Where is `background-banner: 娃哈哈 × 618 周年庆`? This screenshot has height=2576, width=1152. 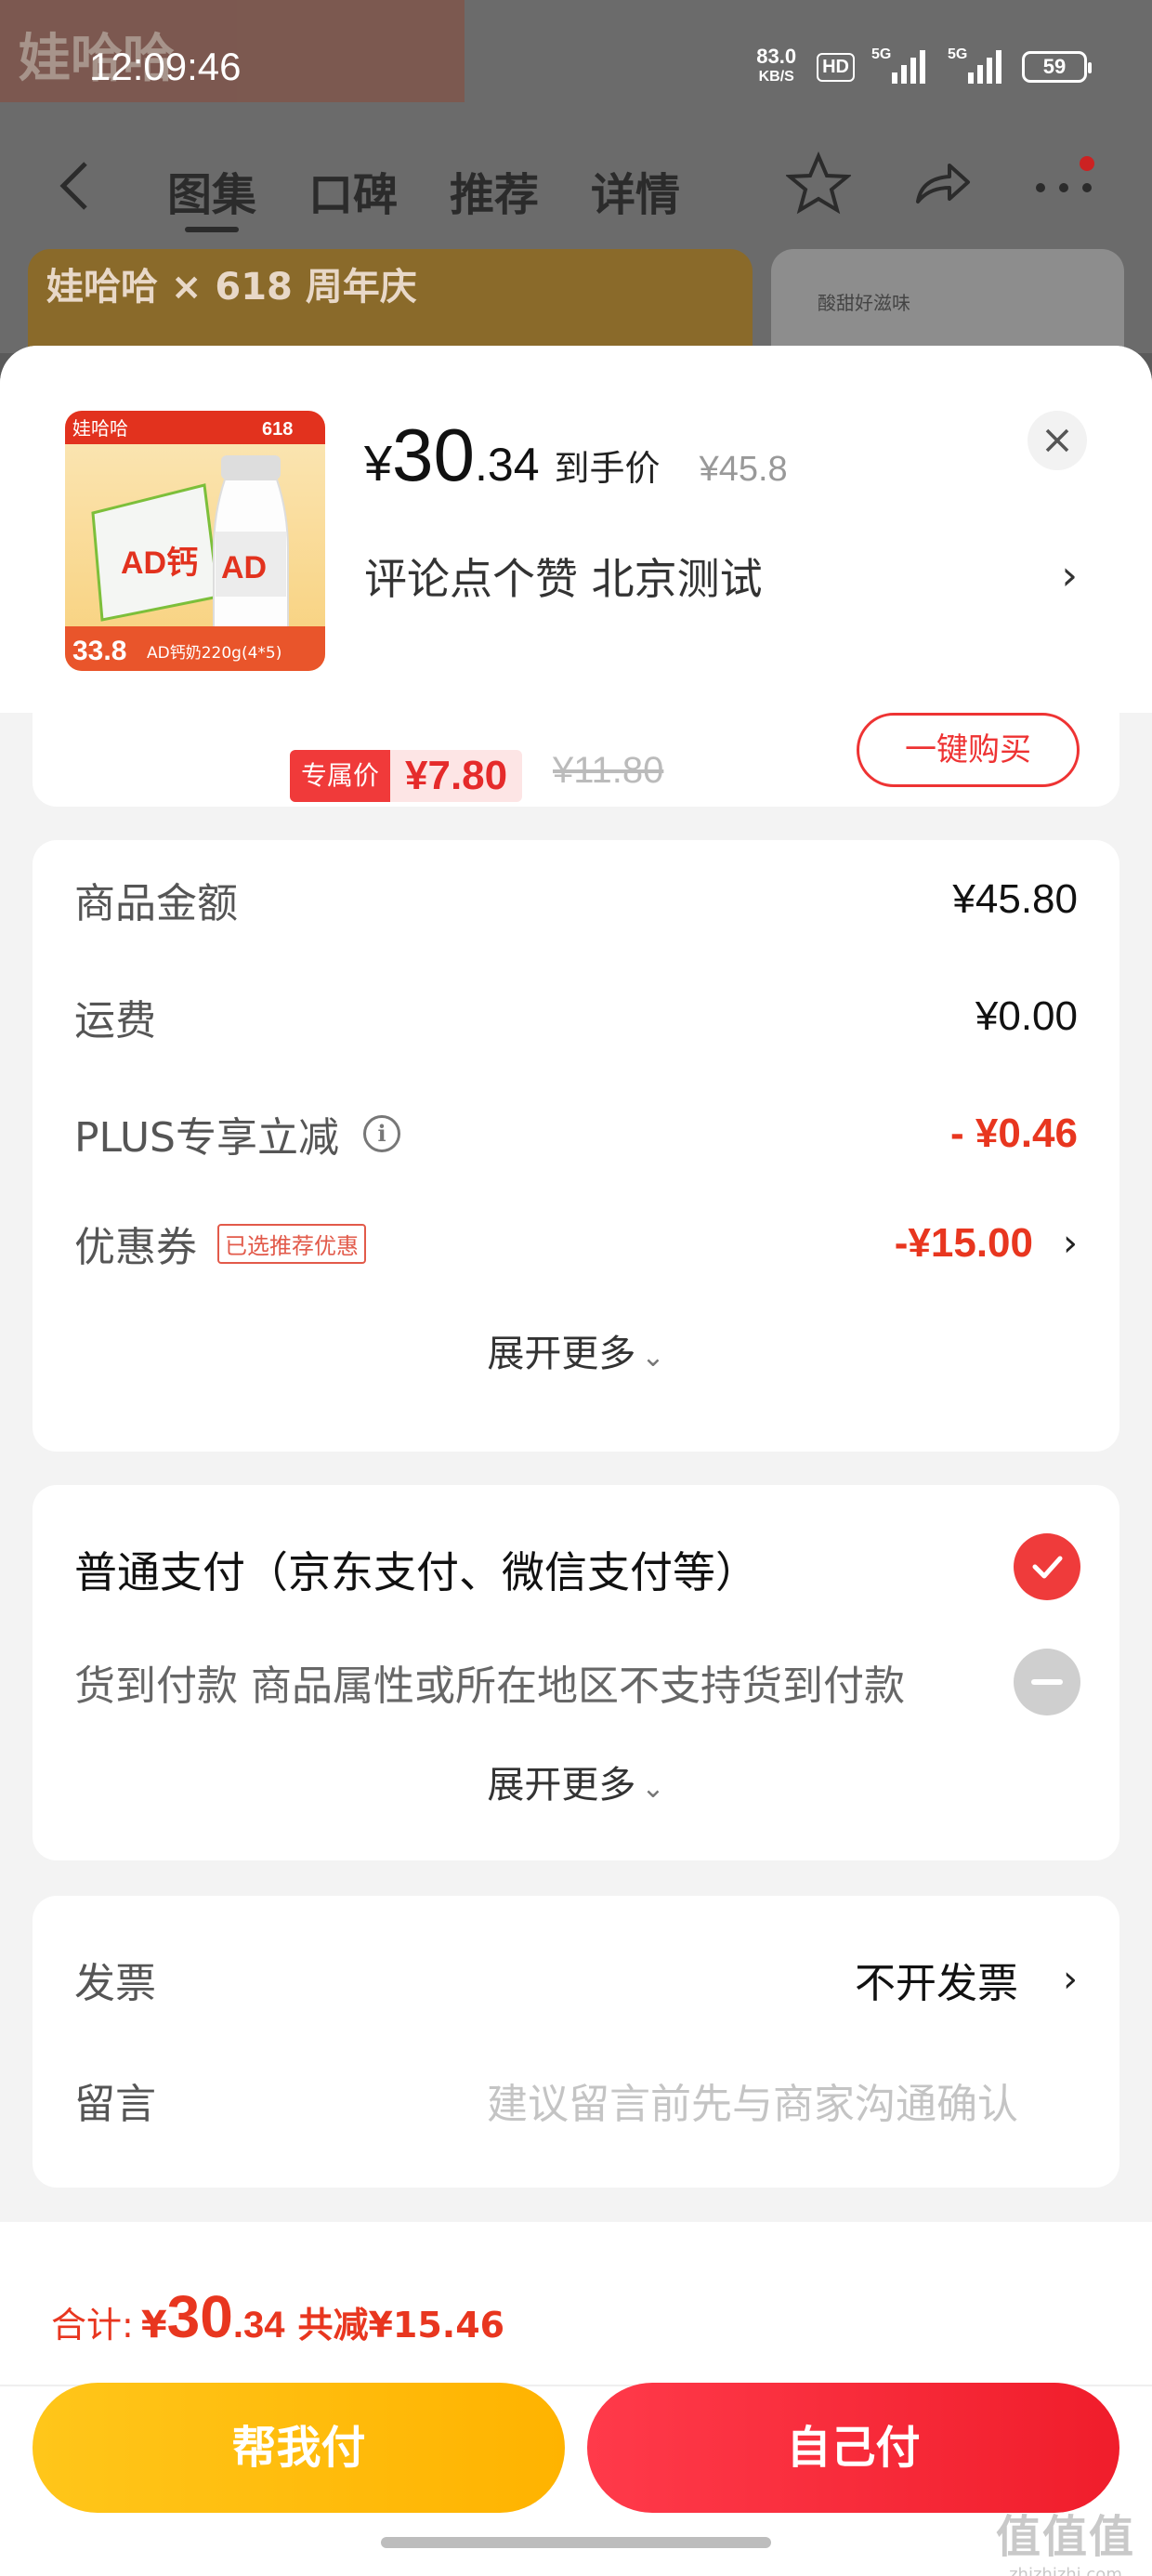 background-banner: 娃哈哈 × 618 周年庆 is located at coordinates (390, 301).